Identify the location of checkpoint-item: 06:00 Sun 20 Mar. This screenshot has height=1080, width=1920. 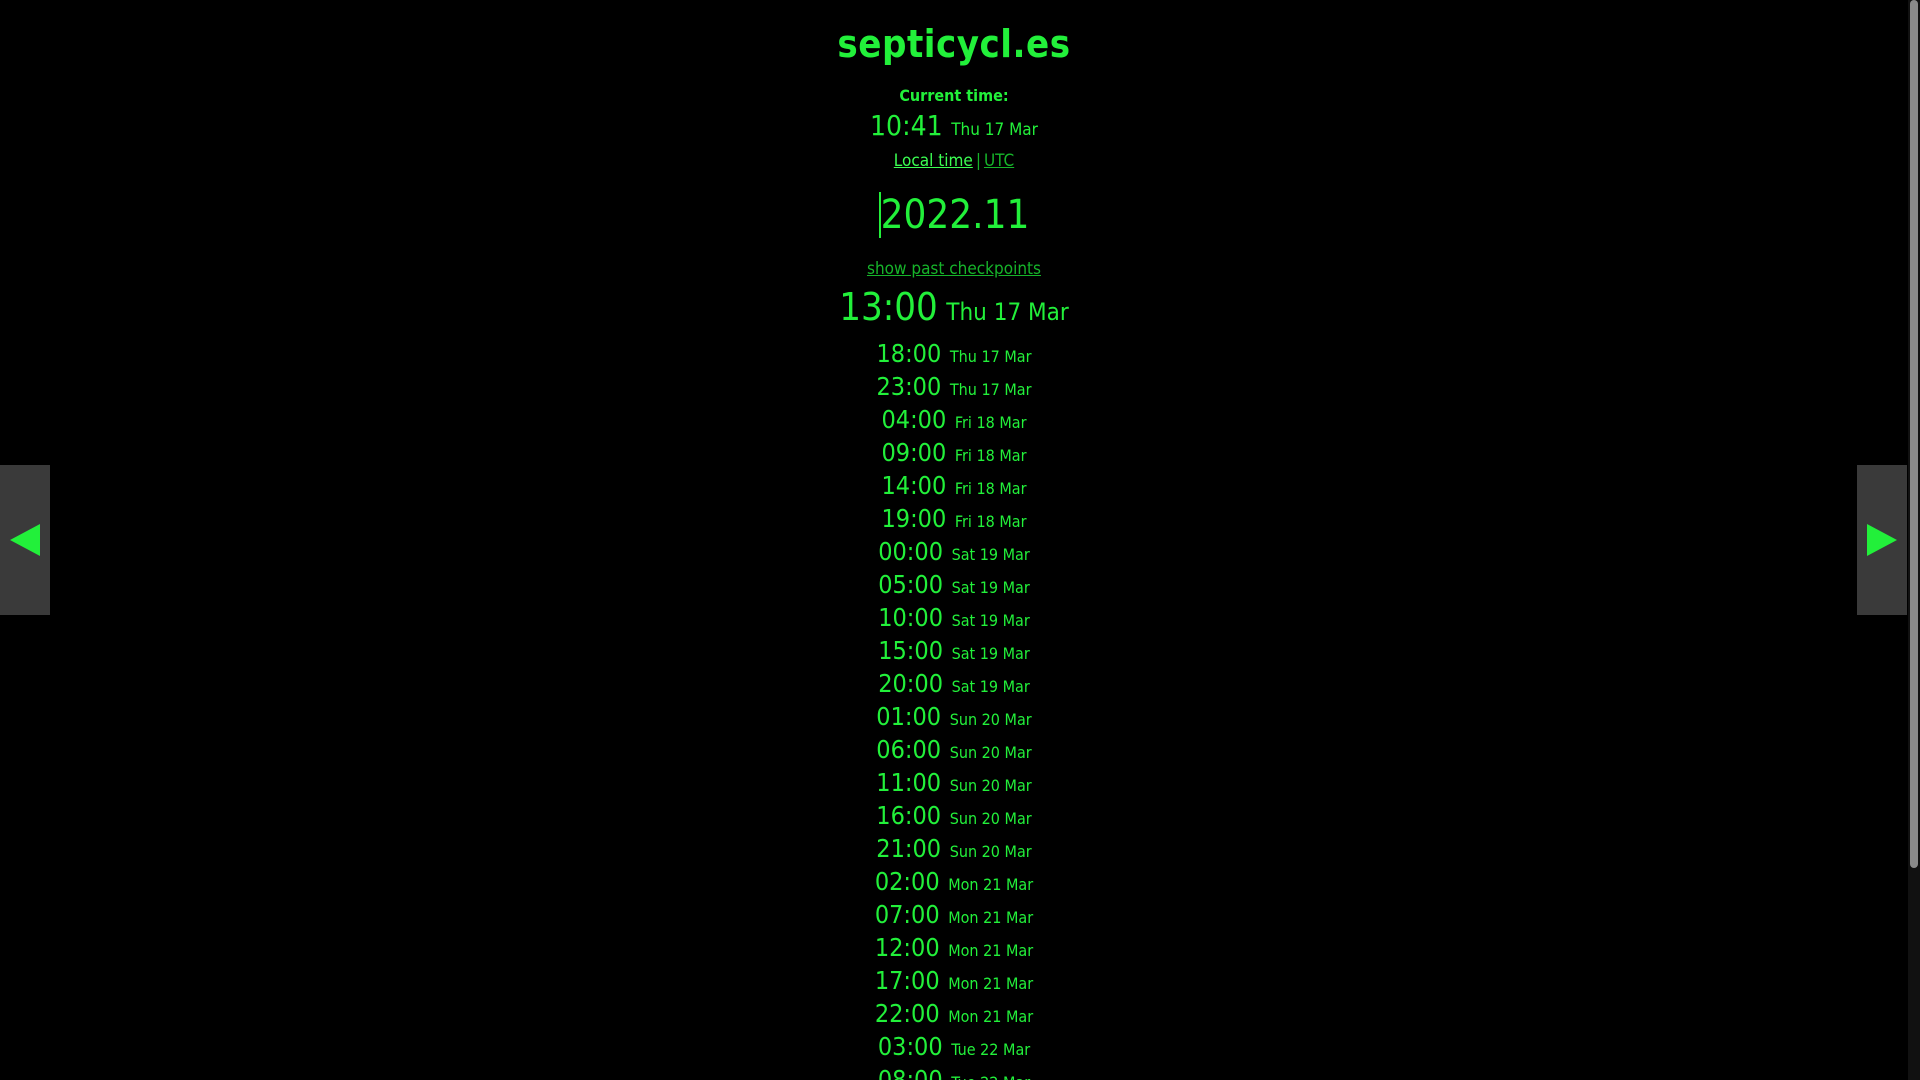
(954, 749).